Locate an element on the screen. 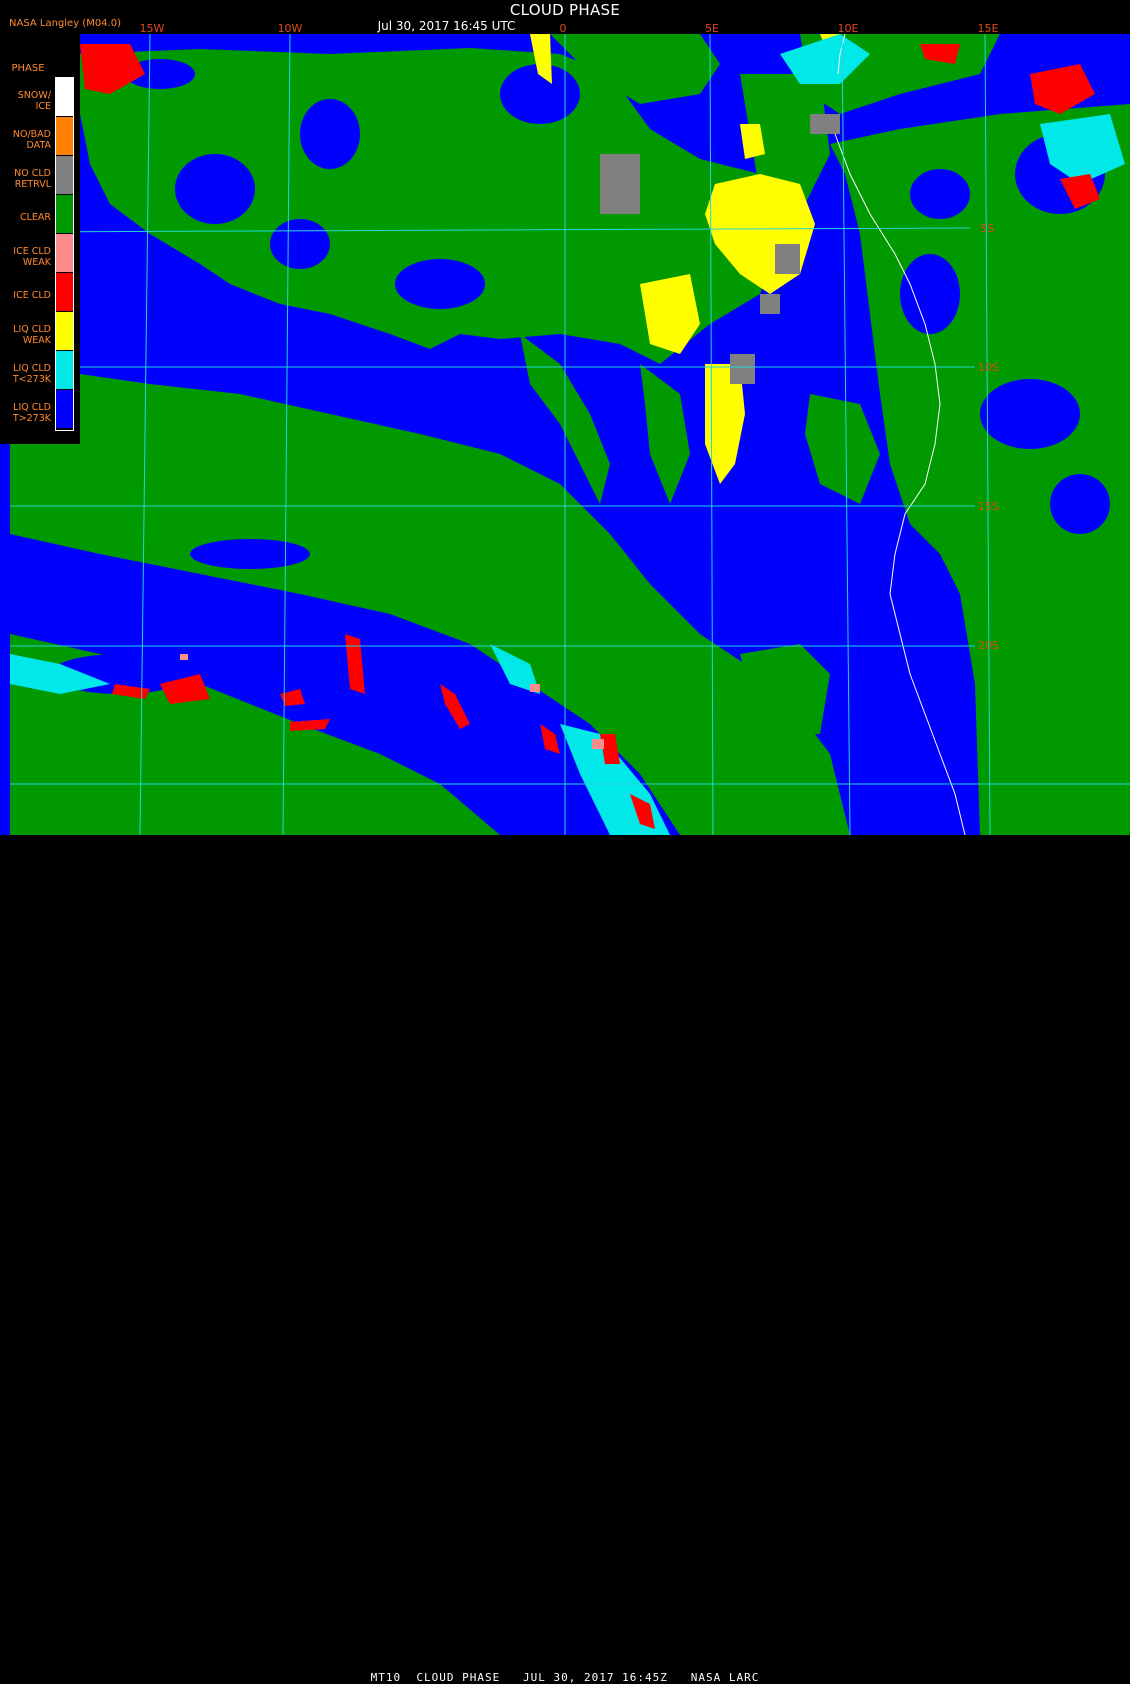 The image size is (1130, 1684). legend-label-clear: CLEAR is located at coordinates (35, 217).